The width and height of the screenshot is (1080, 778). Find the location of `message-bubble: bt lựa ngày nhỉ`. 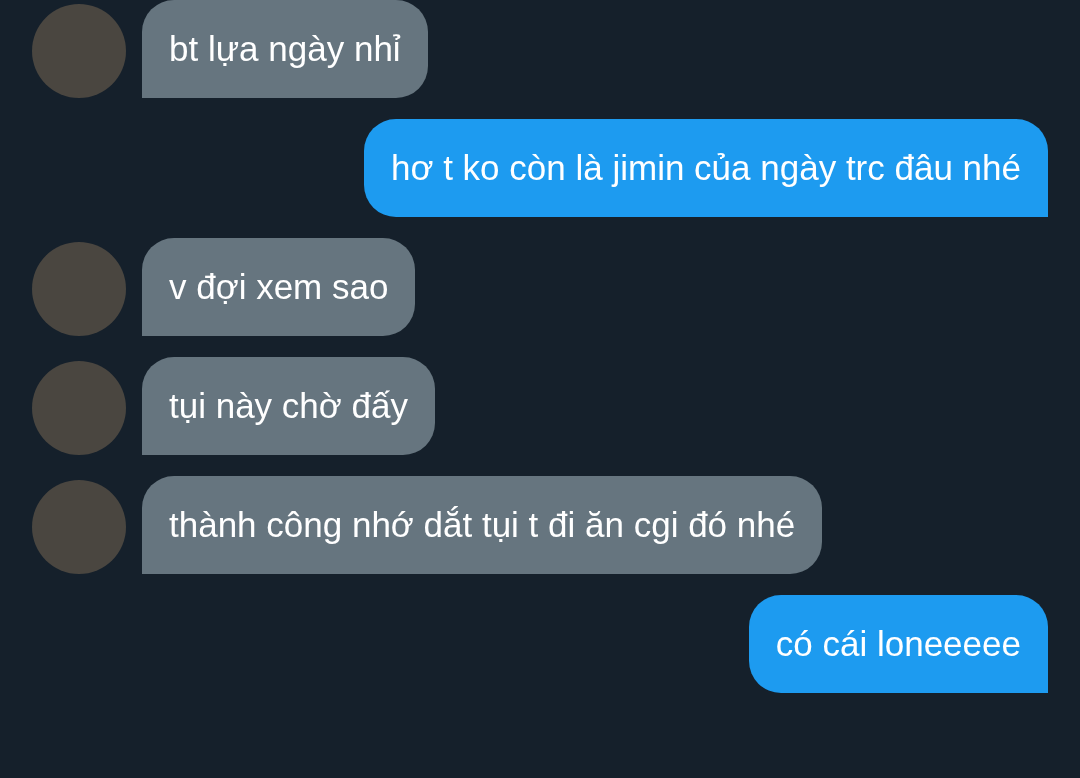

message-bubble: bt lựa ngày nhỉ is located at coordinates (285, 49).